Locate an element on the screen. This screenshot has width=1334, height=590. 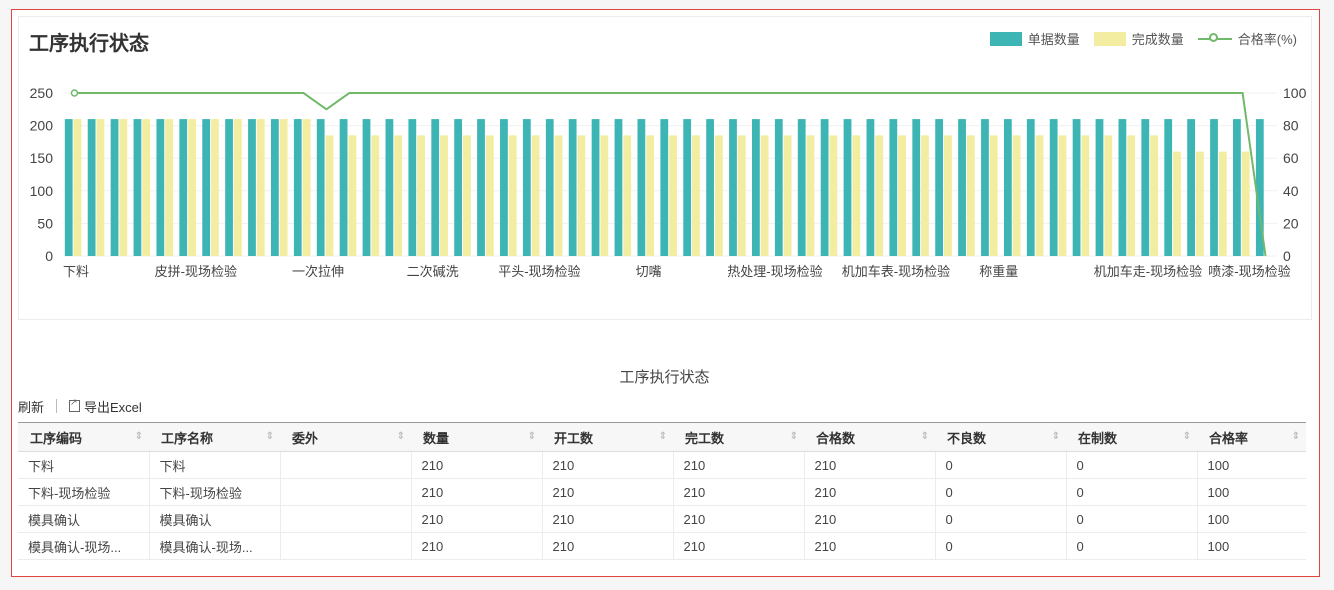
column-header: 委外 ⇕ is located at coordinates (345, 437).